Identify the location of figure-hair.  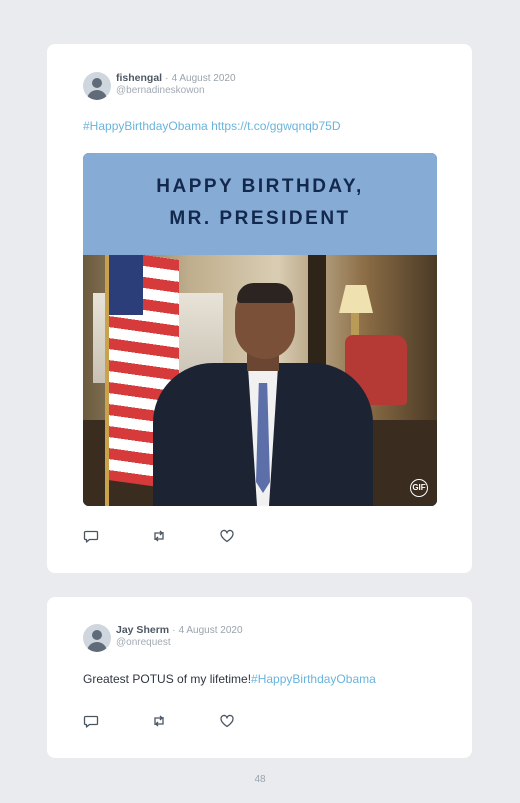
(265, 293).